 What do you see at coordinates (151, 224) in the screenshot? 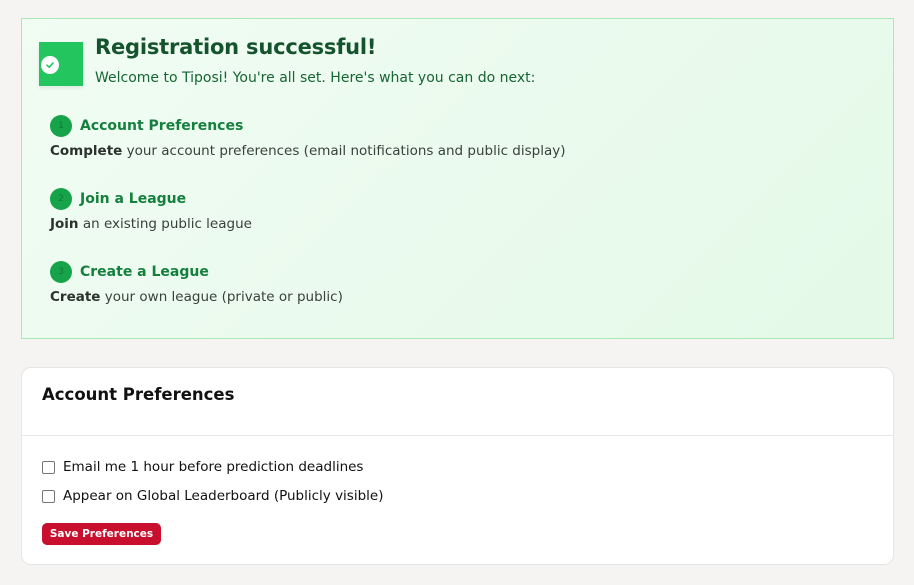
I see `step-description: Join an existing public league` at bounding box center [151, 224].